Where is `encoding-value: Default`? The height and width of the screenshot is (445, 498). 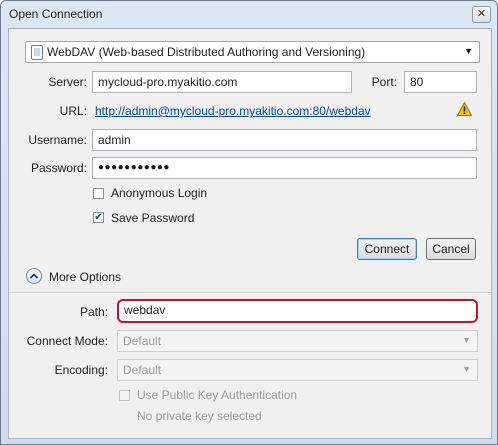
encoding-value: Default is located at coordinates (142, 370).